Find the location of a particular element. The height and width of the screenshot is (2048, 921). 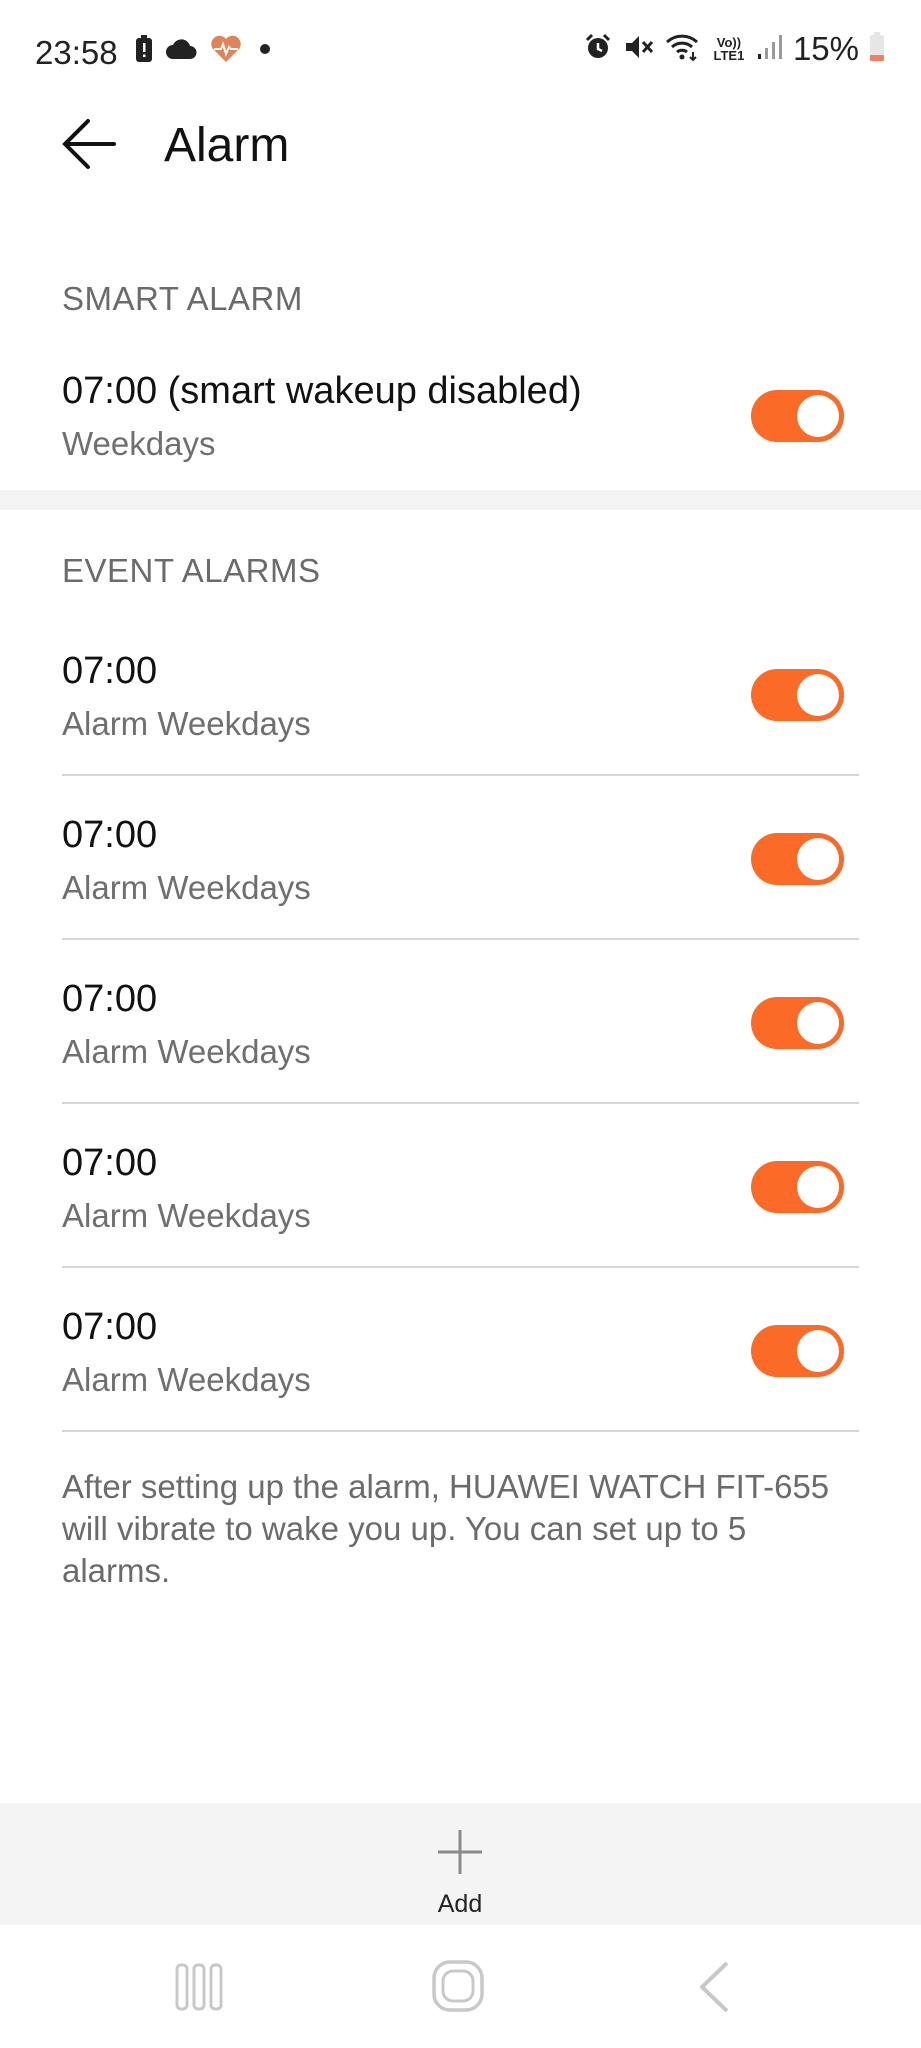

recent-apps-button is located at coordinates (199, 1987).